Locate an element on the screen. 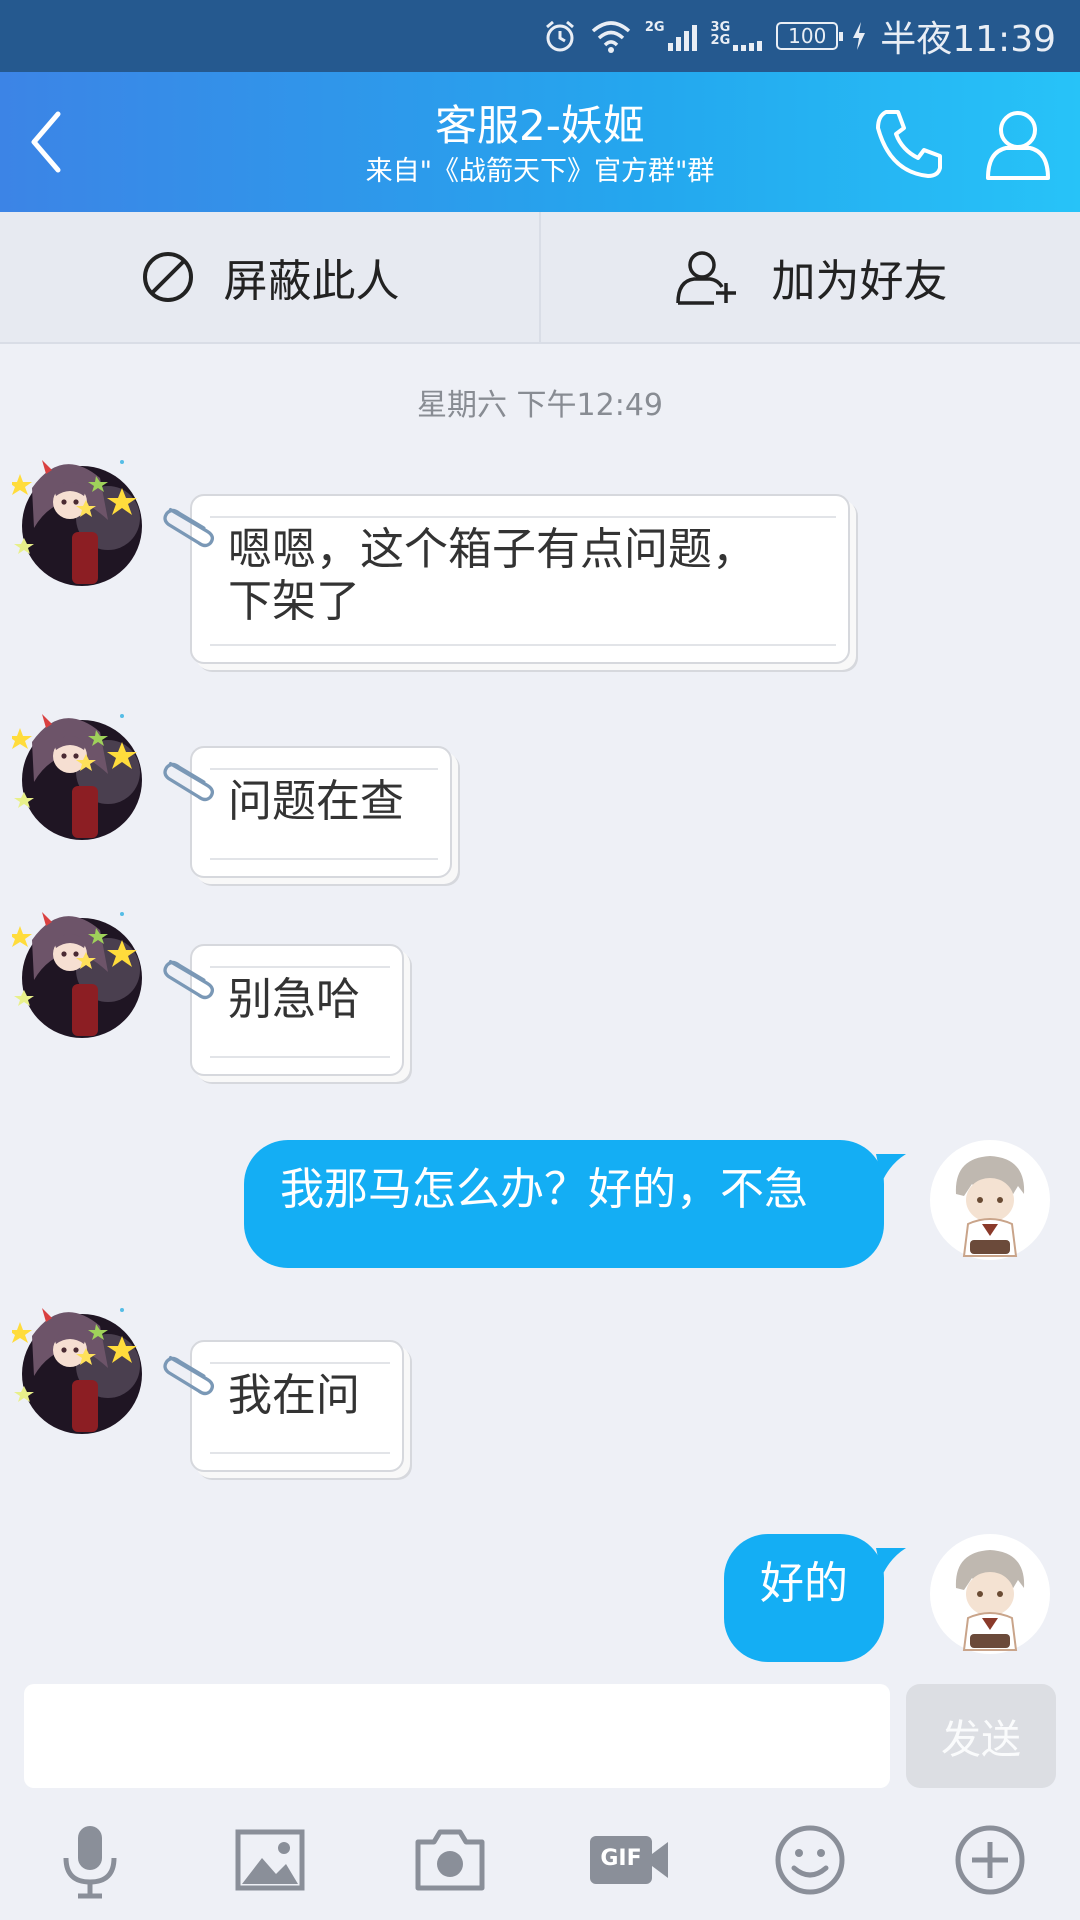 This screenshot has height=1920, width=1080. message-bubble-outgoing: 我那马怎么办？好的，不急 is located at coordinates (564, 1204).